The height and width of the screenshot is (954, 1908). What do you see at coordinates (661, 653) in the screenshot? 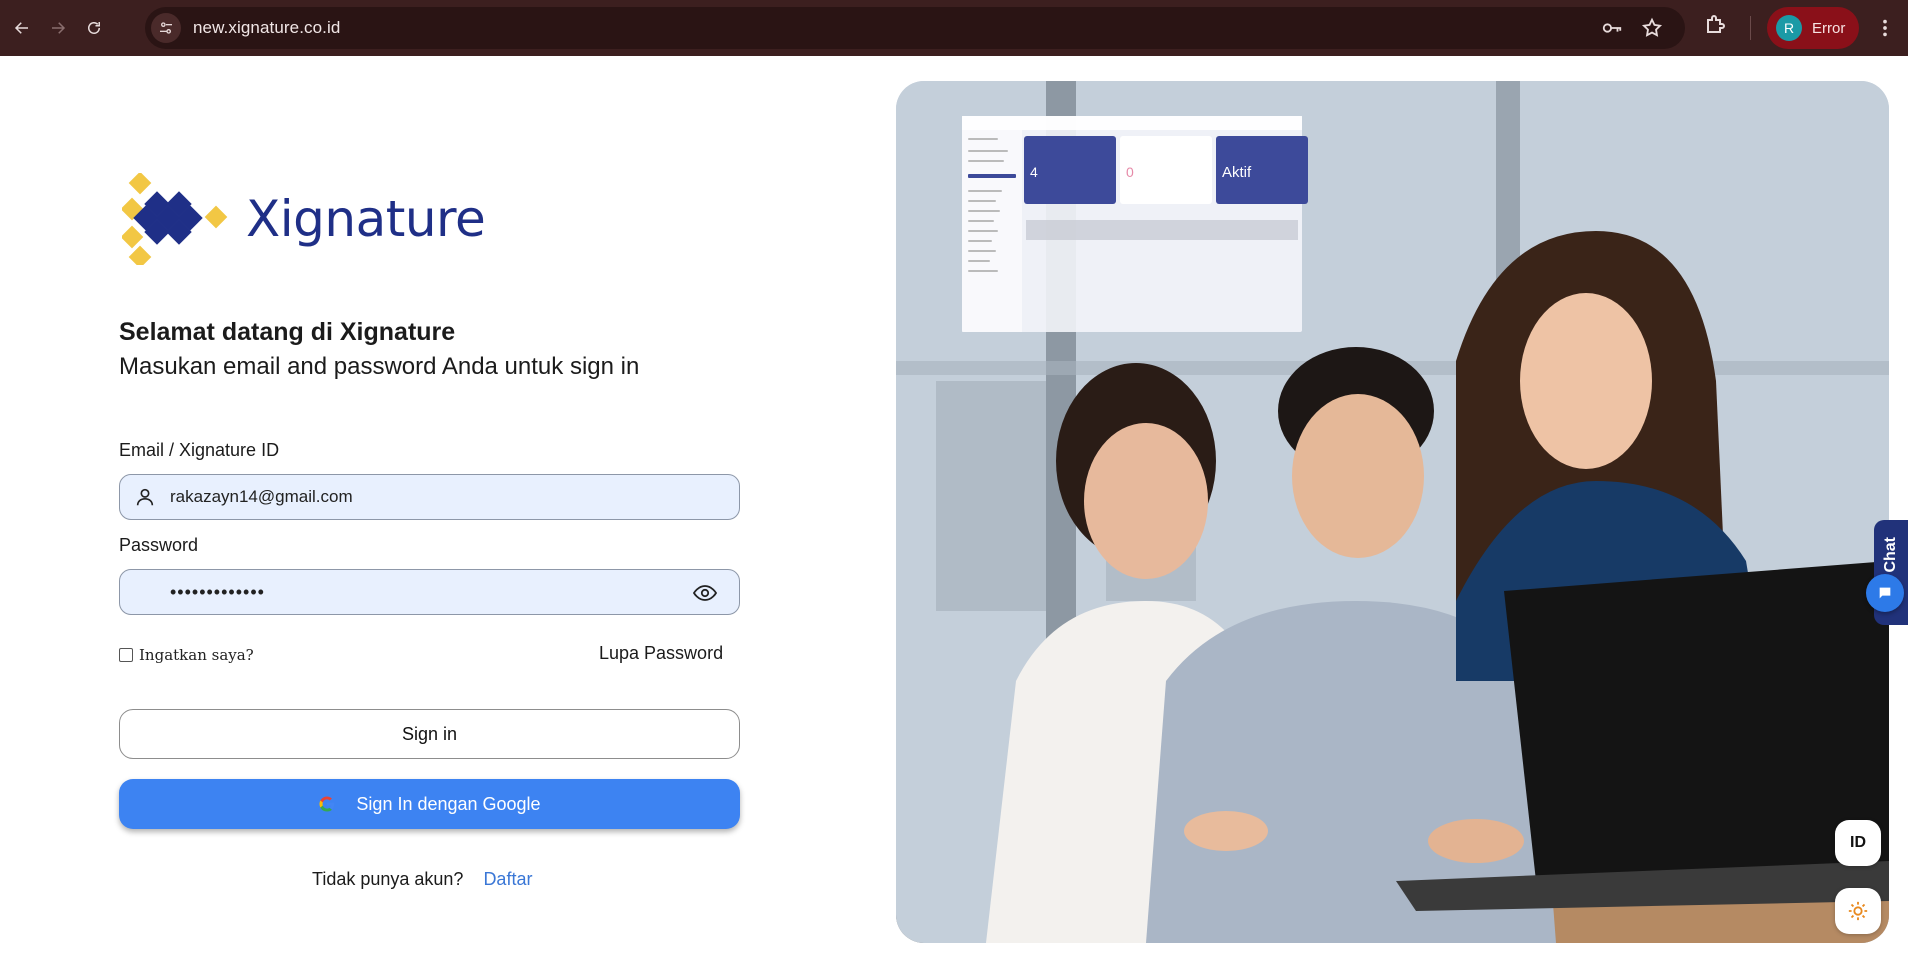
I see `forgot-password-link: Lupa Password` at bounding box center [661, 653].